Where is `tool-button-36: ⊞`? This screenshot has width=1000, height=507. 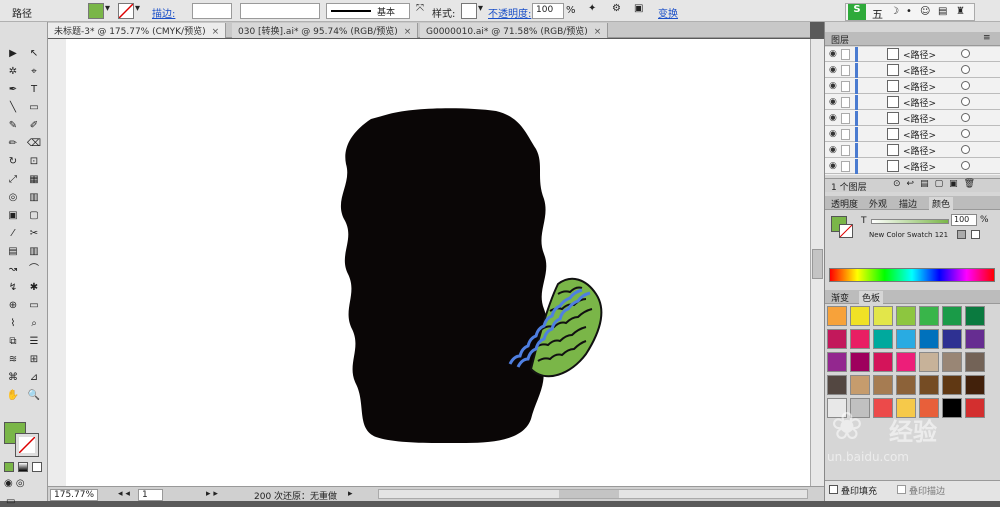 tool-button-36: ⊞ is located at coordinates (34, 359).